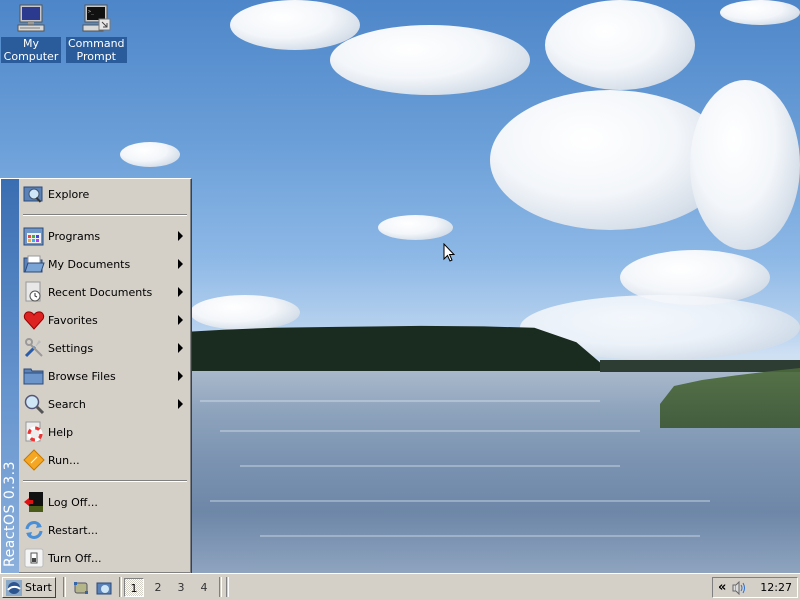 Image resolution: width=800 pixels, height=600 pixels. I want to click on volume-icon, so click(740, 587).